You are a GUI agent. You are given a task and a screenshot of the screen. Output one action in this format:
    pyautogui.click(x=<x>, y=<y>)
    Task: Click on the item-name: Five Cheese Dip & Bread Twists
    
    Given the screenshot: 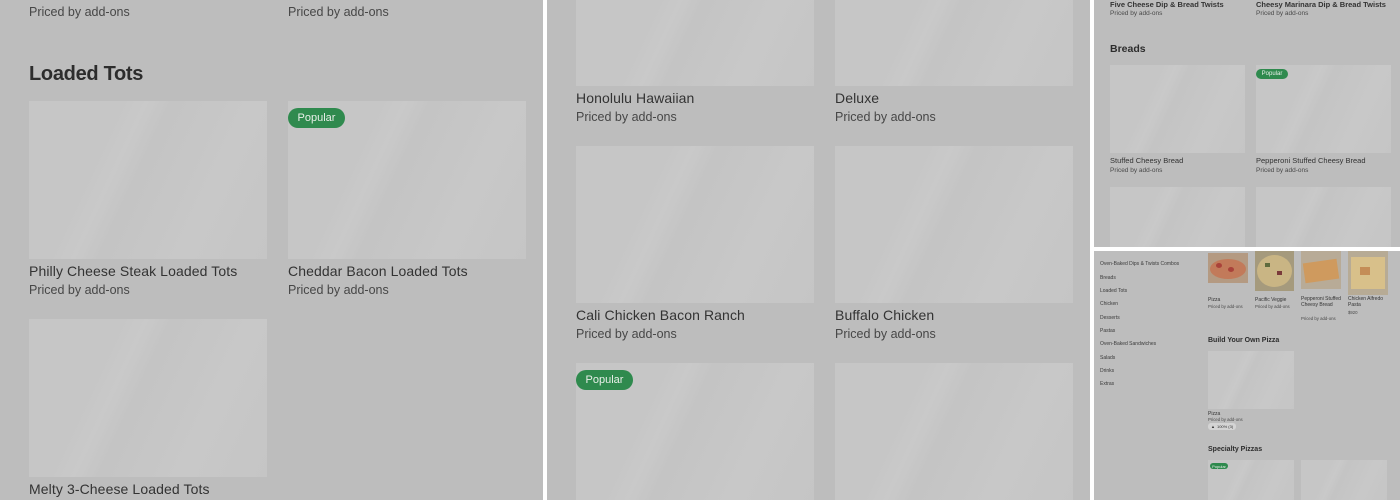 What is the action you would take?
    pyautogui.click(x=1167, y=4)
    